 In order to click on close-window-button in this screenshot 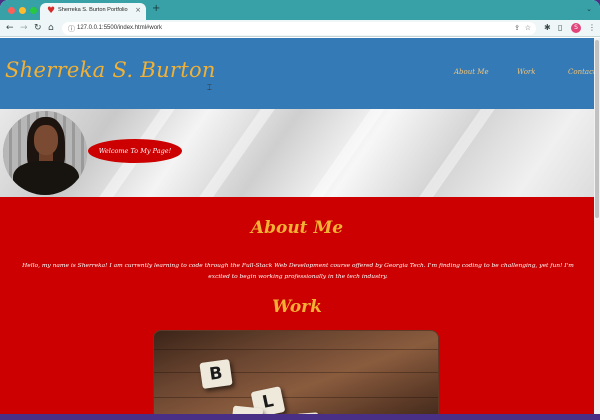, I will do `click(11, 10)`.